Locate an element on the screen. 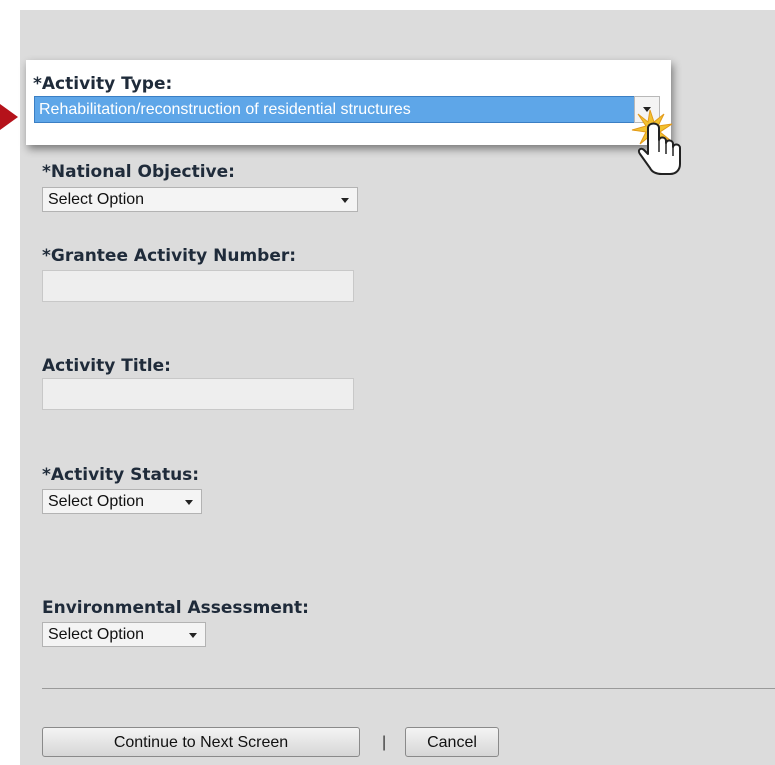 This screenshot has height=765, width=775. national-objective-value: Select Option is located at coordinates (96, 199).